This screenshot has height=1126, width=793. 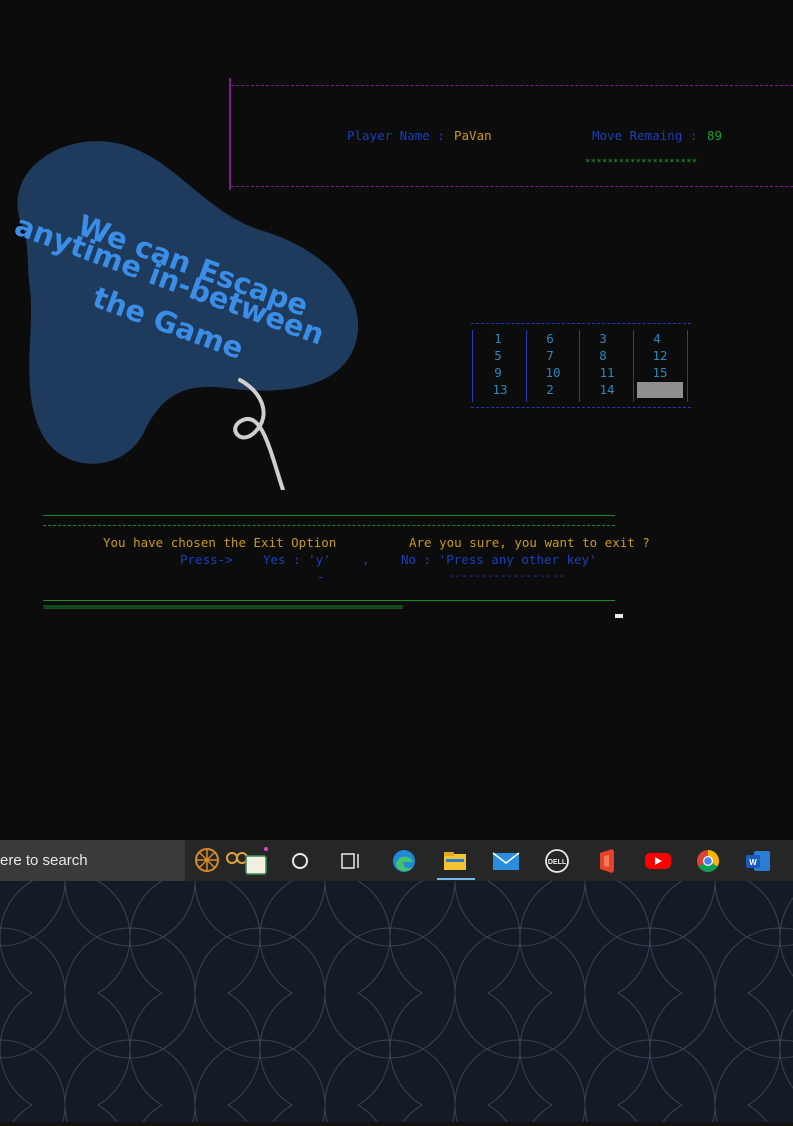 What do you see at coordinates (455, 861) in the screenshot?
I see `file-explorer-icon` at bounding box center [455, 861].